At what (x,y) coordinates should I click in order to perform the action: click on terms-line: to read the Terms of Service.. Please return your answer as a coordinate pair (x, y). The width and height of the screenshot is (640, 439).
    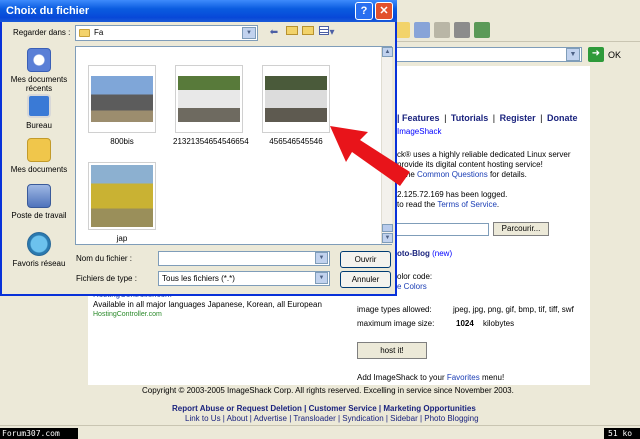
    Looking at the image, I should click on (448, 204).